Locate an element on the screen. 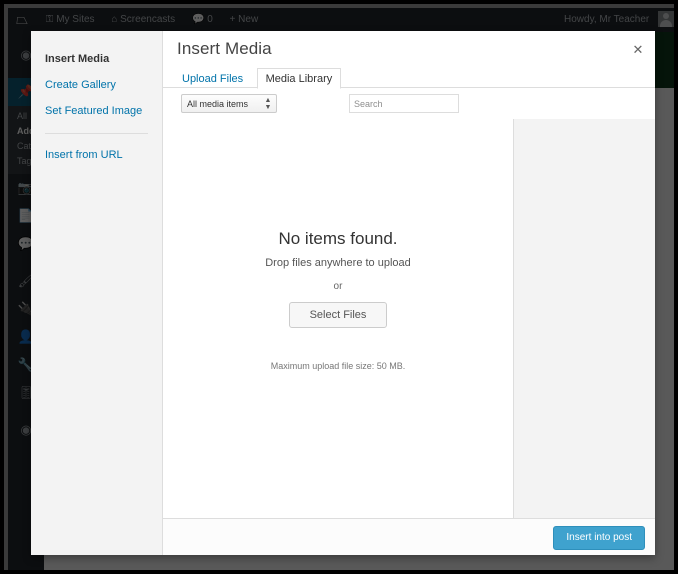  no-items-message: No items found. is located at coordinates (338, 238).